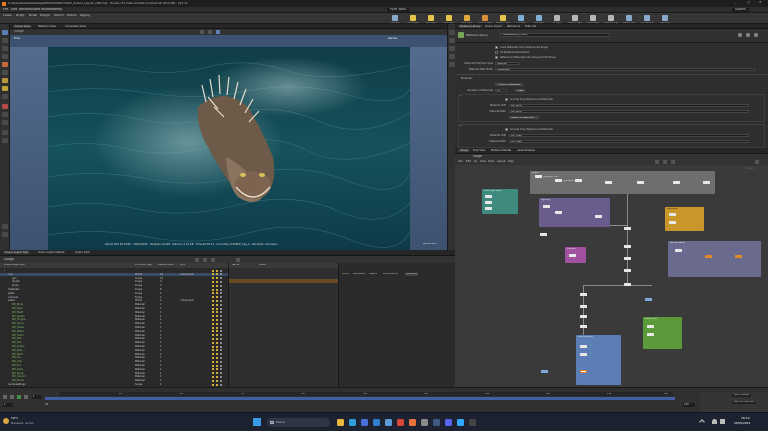 The image size is (768, 431). Describe the element at coordinates (114, 319) in the screenshot. I see `scene-graph-row: Mtl_Tongue Material 1` at that location.